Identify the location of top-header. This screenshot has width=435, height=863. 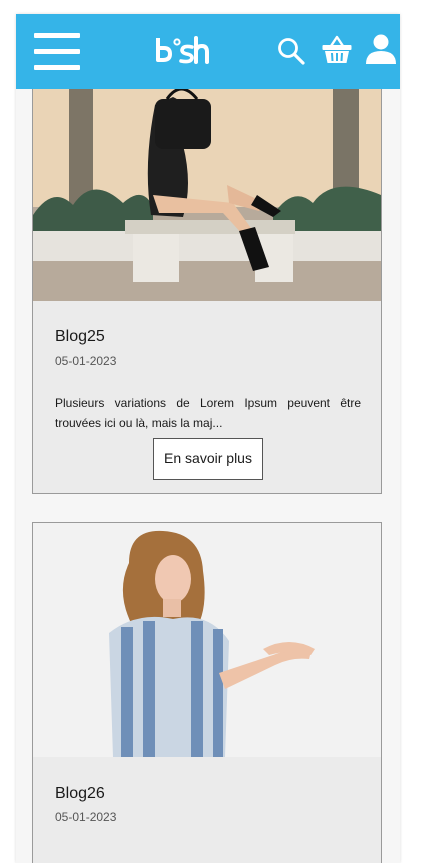
(208, 51).